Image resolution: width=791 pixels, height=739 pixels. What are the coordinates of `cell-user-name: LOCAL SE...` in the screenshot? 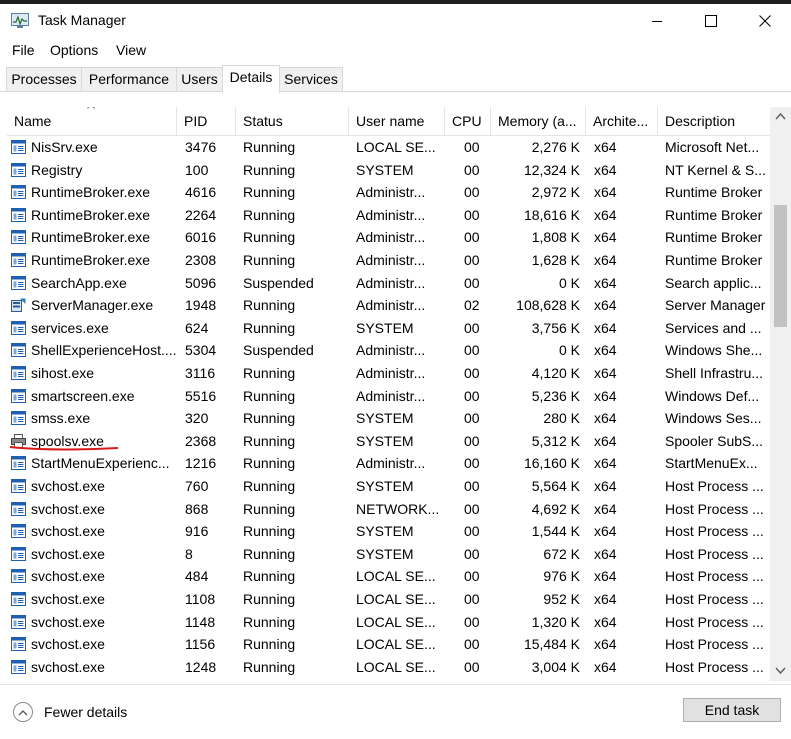 It's located at (396, 599).